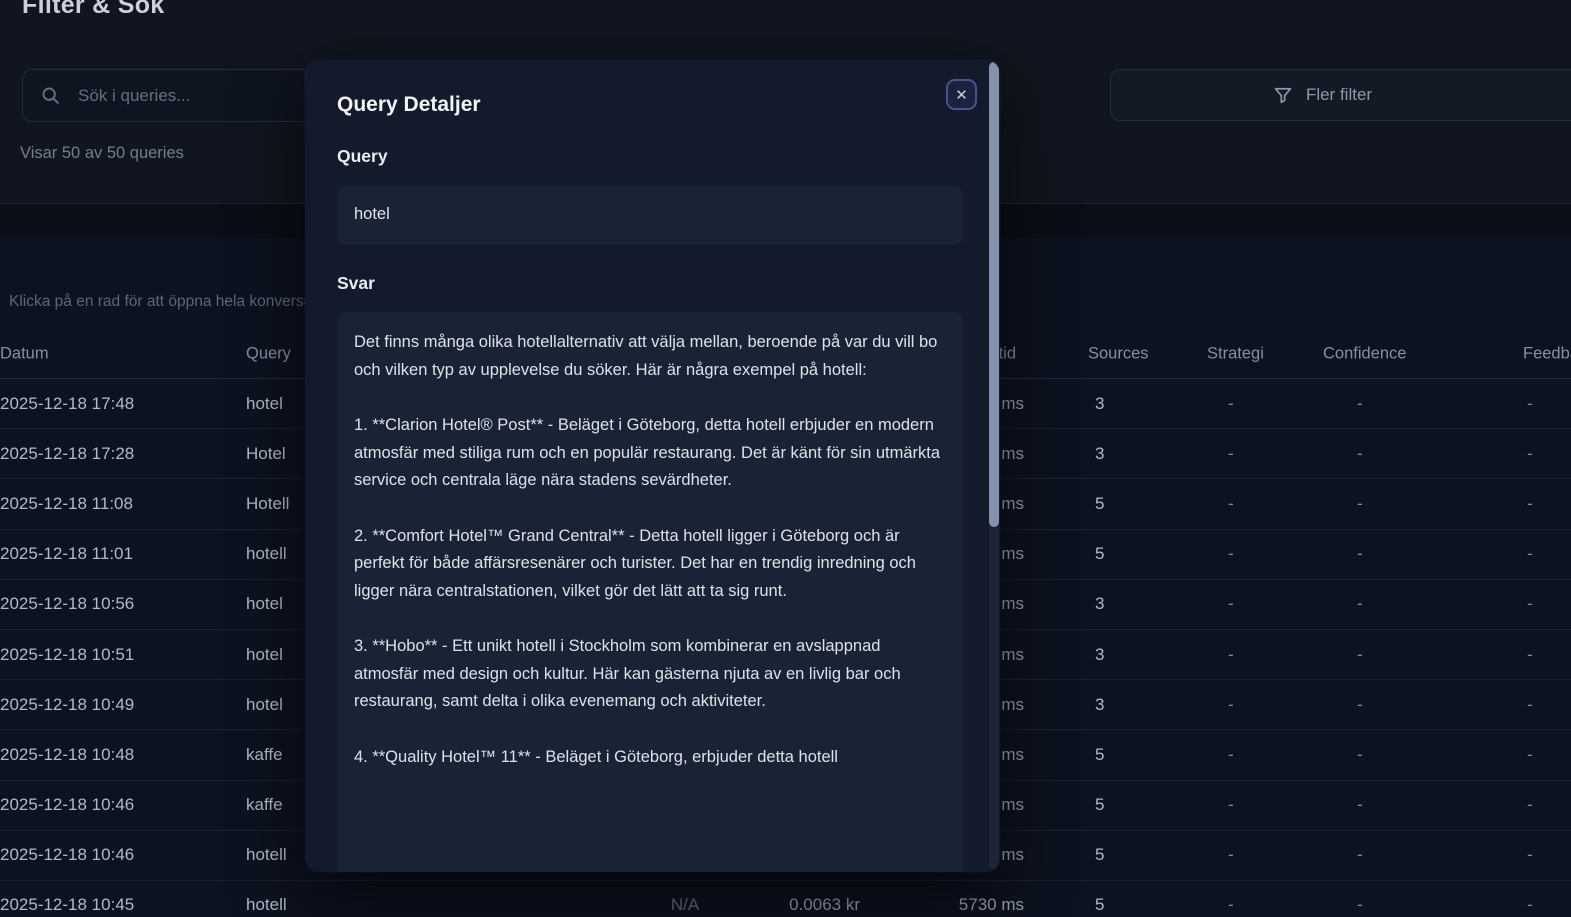 The width and height of the screenshot is (1571, 917). Describe the element at coordinates (67, 604) in the screenshot. I see `cell-datum: 2025-12-18 10:56` at that location.